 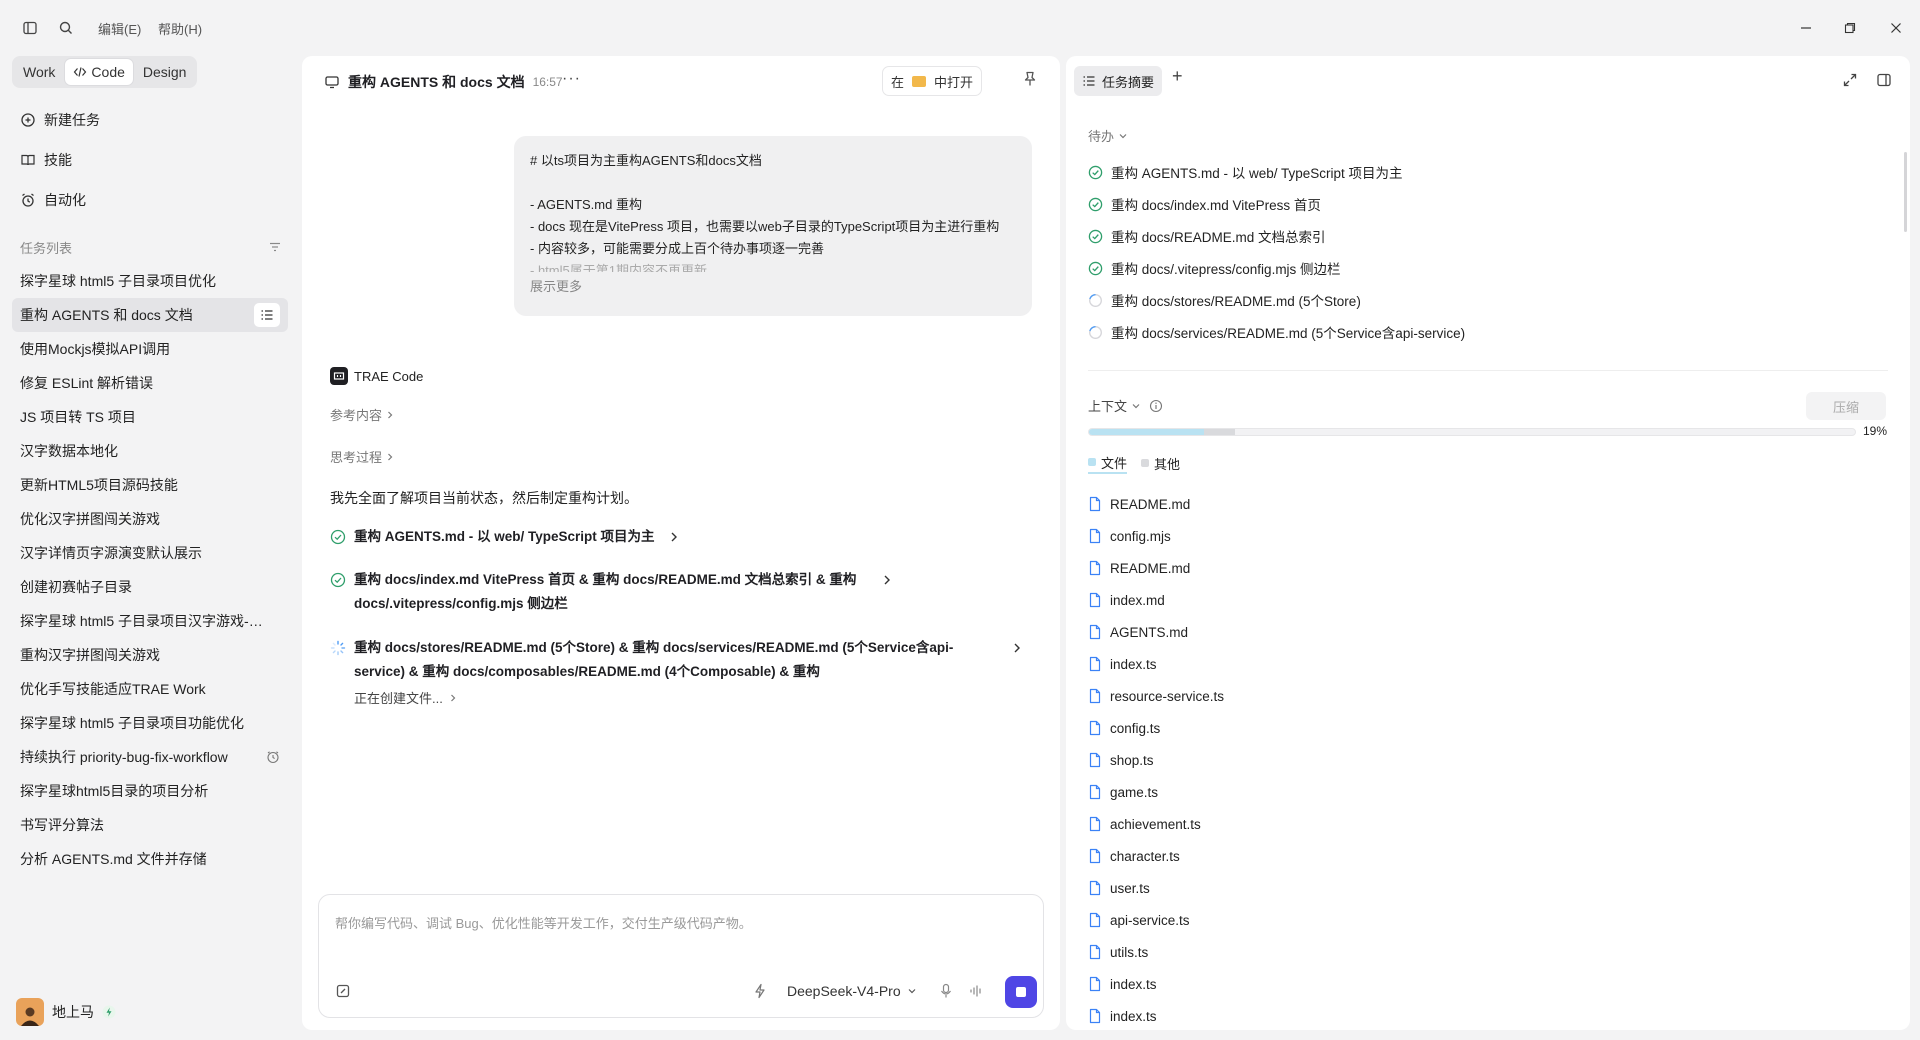 I want to click on todo-item: 重构 docs/README.md 文档总索引, so click(x=1438, y=236).